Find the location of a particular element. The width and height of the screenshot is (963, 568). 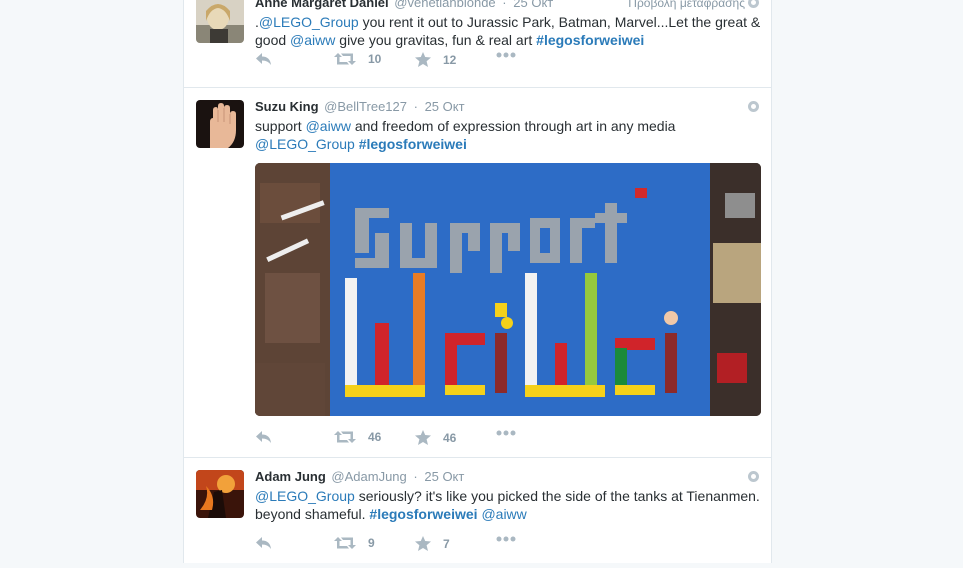

author-name: Suzu King is located at coordinates (287, 106).